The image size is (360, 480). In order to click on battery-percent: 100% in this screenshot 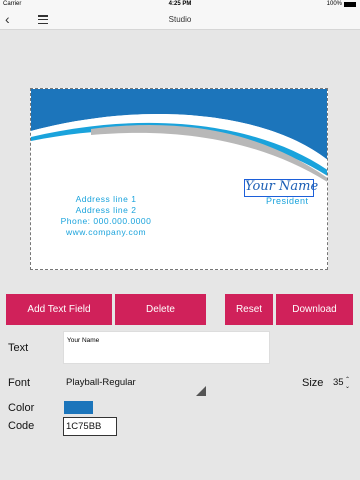, I will do `click(334, 4)`.